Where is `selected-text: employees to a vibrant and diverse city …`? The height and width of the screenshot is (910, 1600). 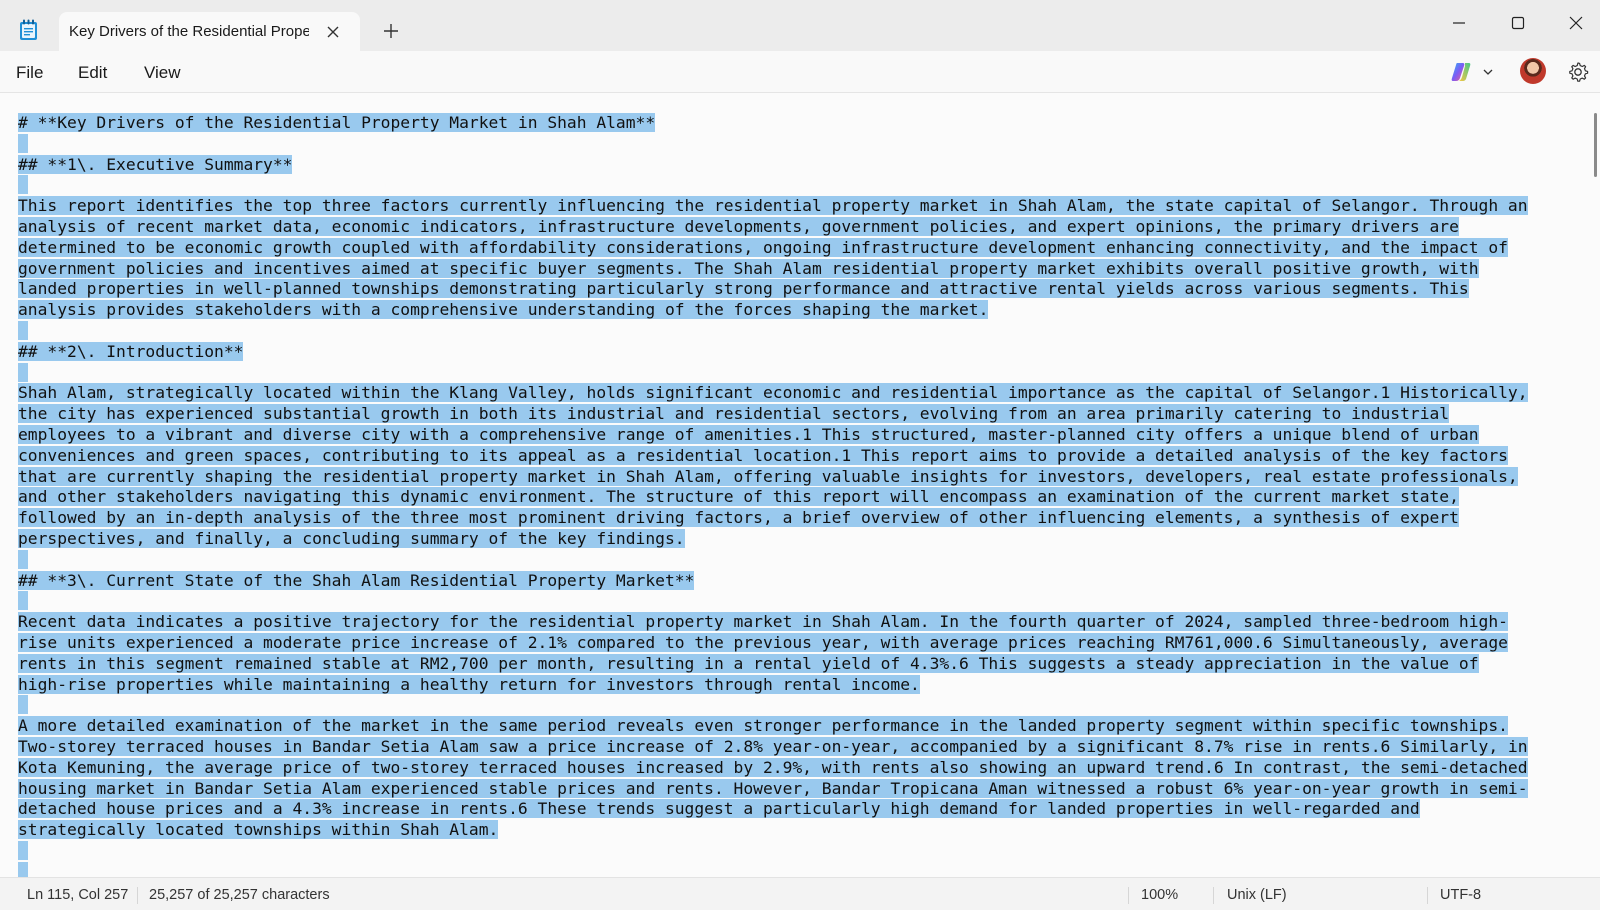 selected-text: employees to a vibrant and diverse city … is located at coordinates (748, 434).